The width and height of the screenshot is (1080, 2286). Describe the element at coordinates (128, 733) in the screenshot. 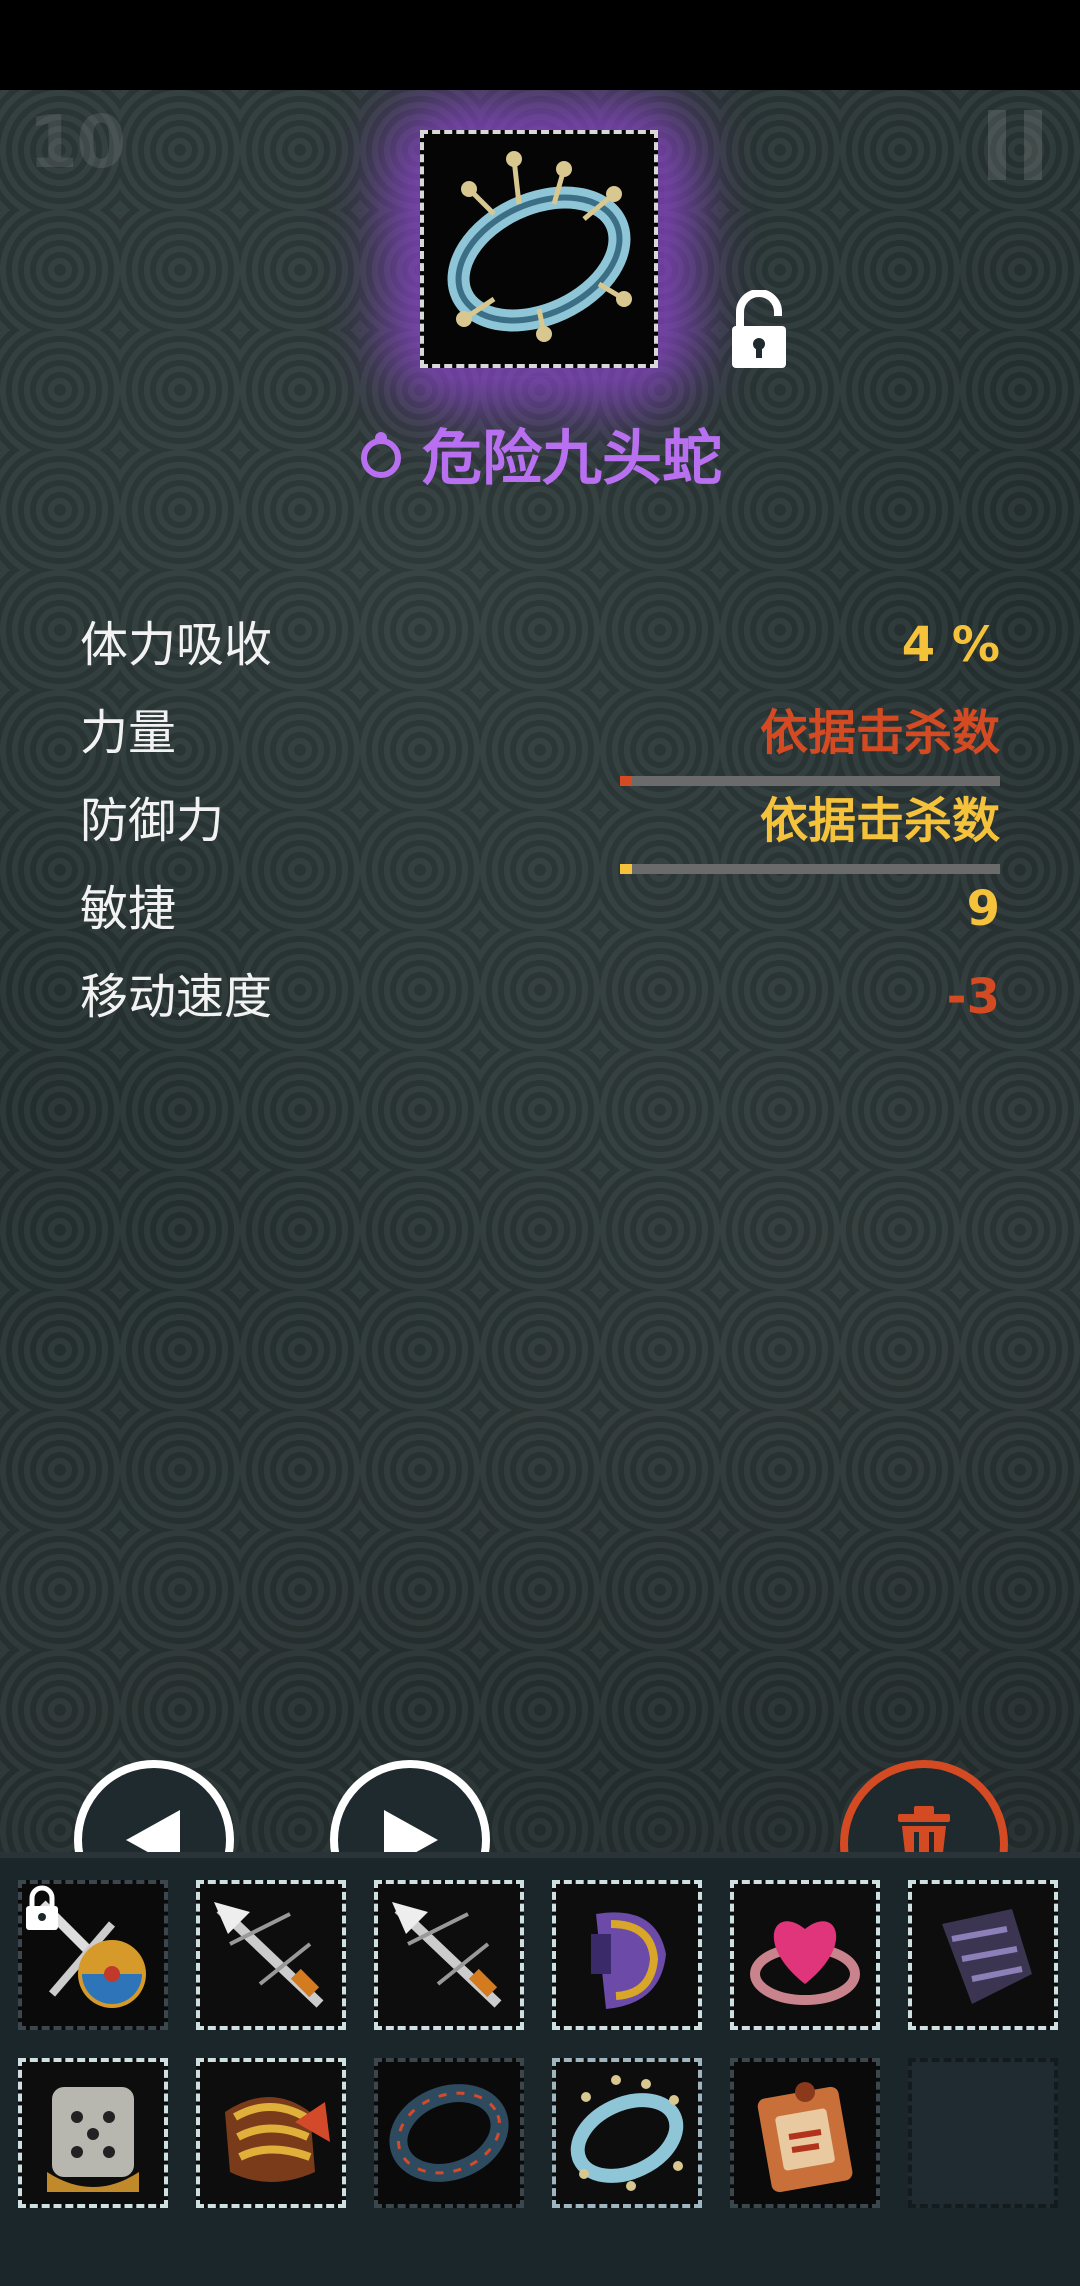

I see `stat-label: 力量` at that location.